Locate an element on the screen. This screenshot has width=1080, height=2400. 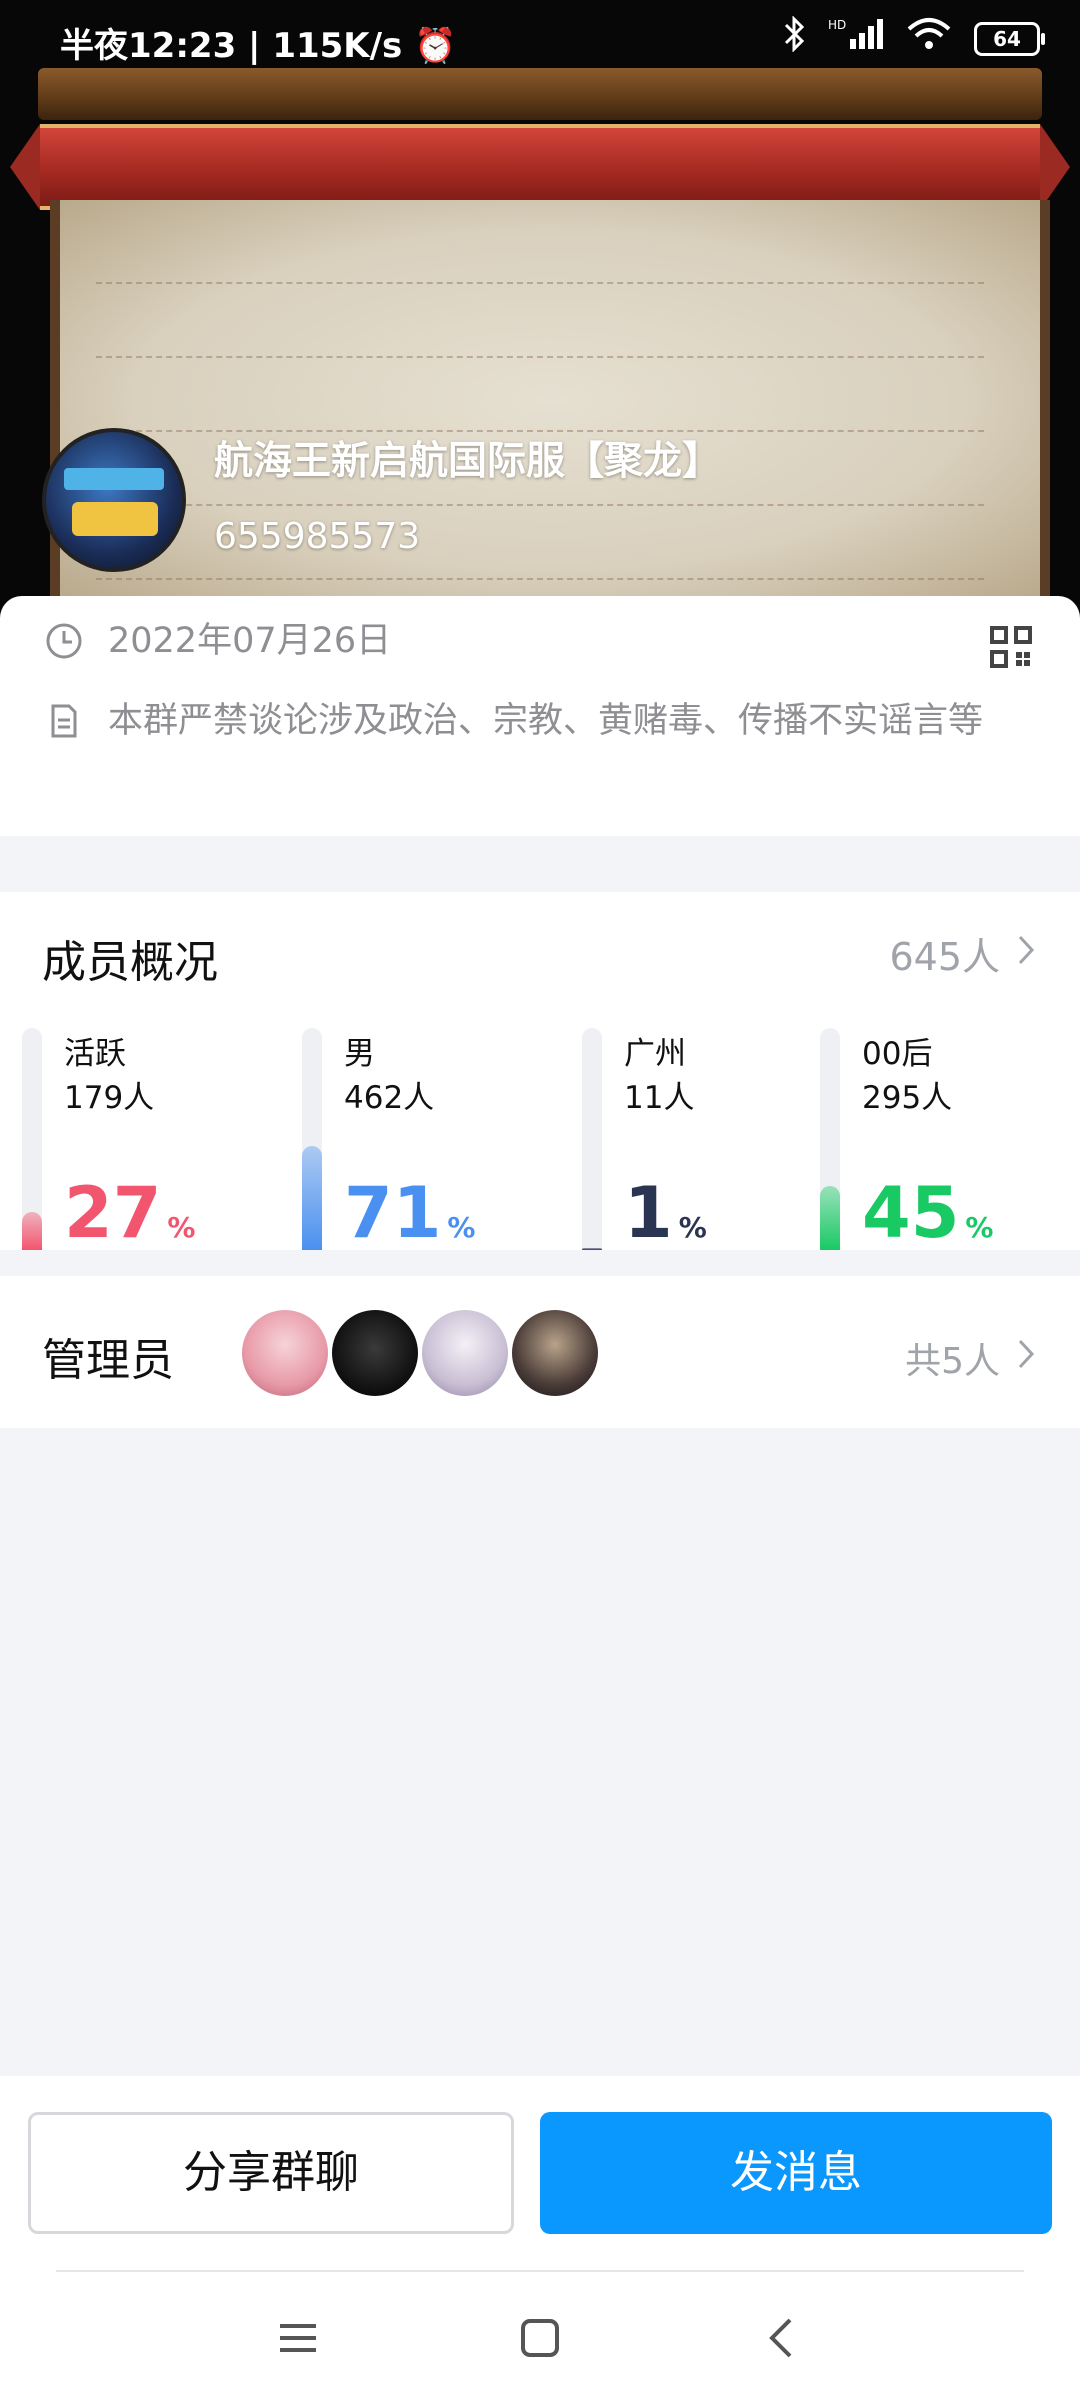
status-bar: 半夜12:23 | 115K/s ⏰ HD 64 is located at coordinates (540, 40).